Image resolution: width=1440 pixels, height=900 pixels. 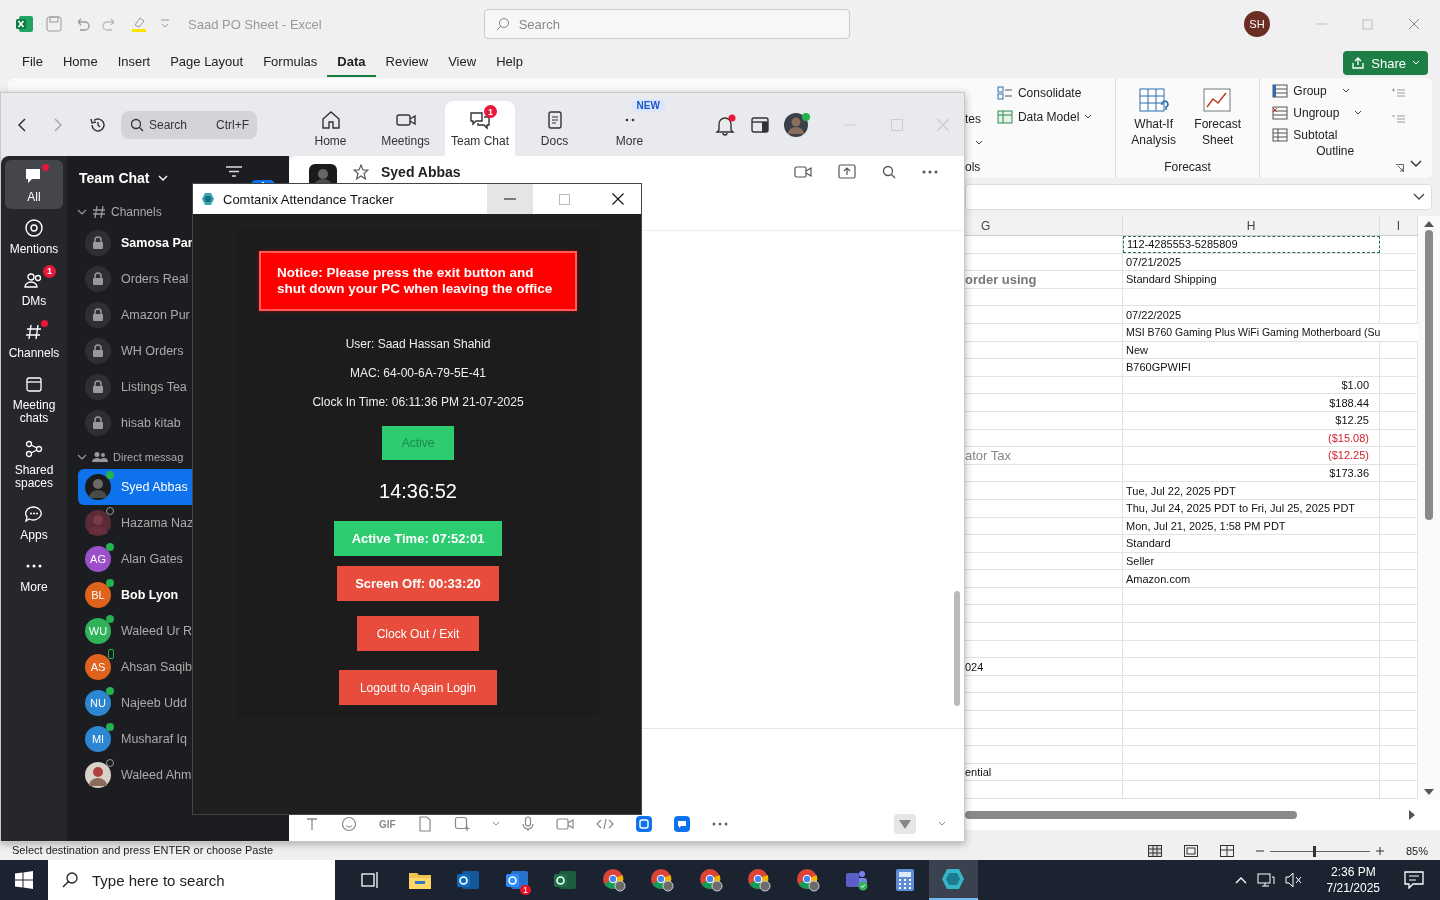 What do you see at coordinates (80, 63) in the screenshot?
I see `menu-tab: Home` at bounding box center [80, 63].